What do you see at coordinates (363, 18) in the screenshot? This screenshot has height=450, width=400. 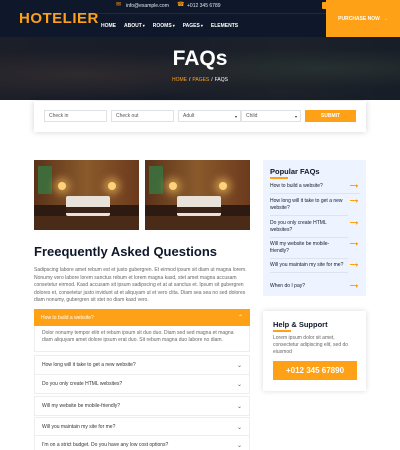 I see `purchase-button: PURCHASE NOW →` at bounding box center [363, 18].